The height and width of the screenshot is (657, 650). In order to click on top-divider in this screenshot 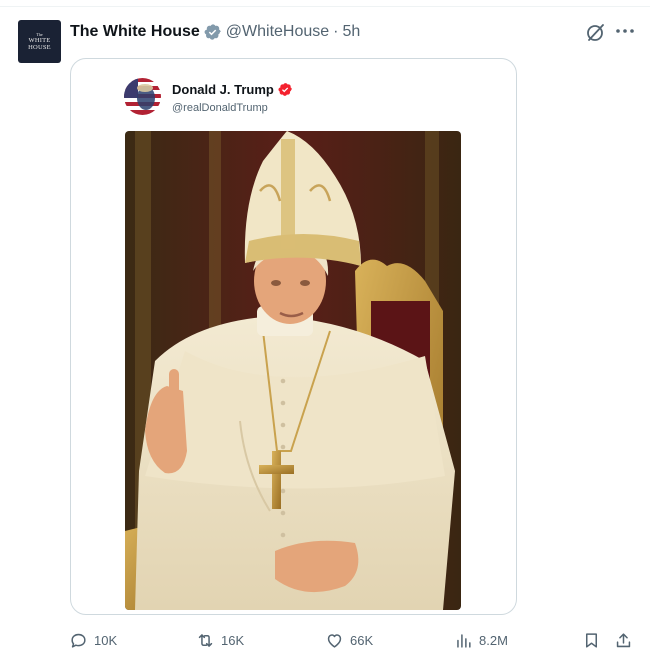, I will do `click(325, 3)`.